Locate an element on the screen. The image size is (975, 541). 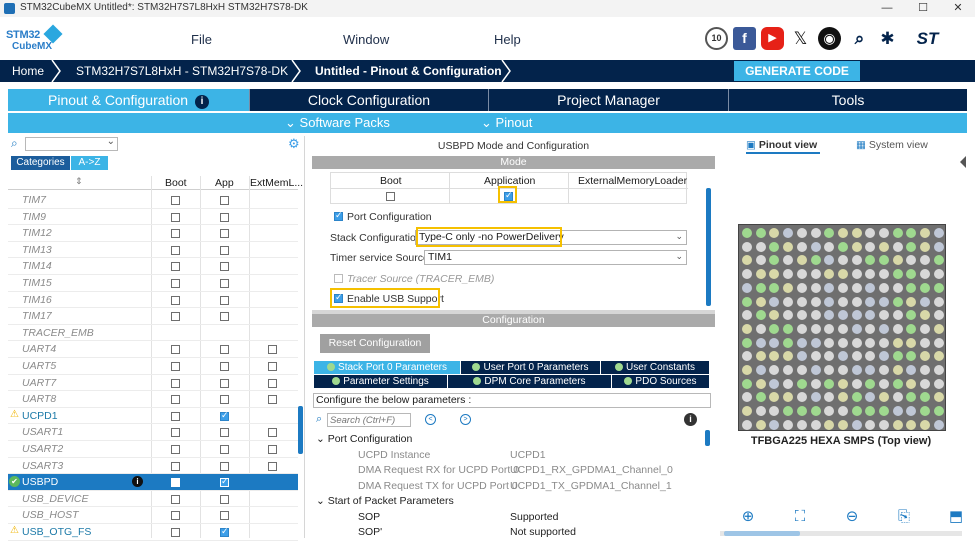
param-value: Not supported is located at coordinates (543, 532).